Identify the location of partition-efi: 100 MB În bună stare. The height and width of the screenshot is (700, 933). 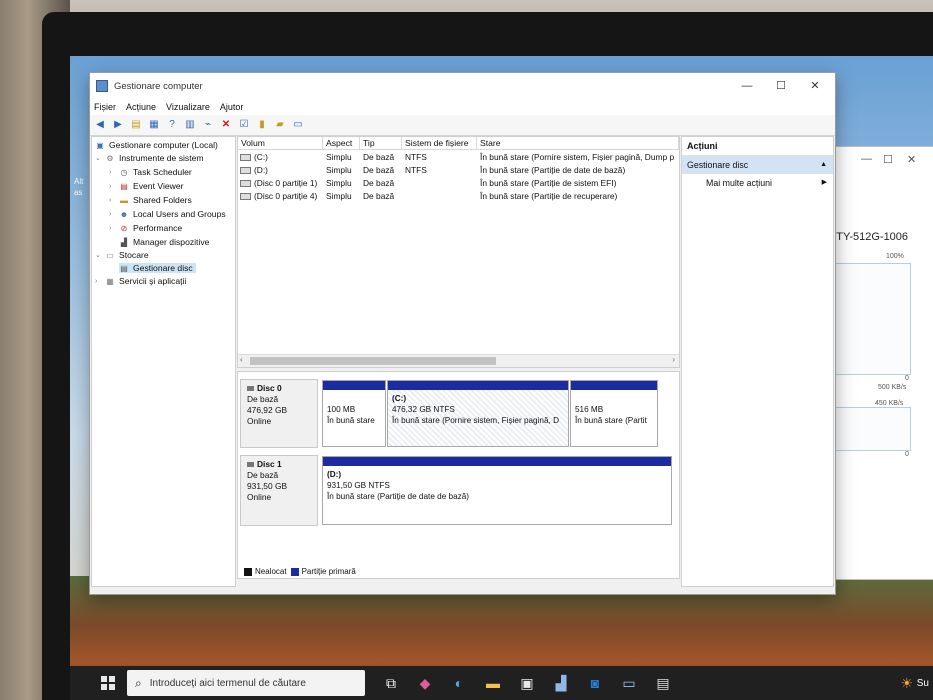
(354, 413).